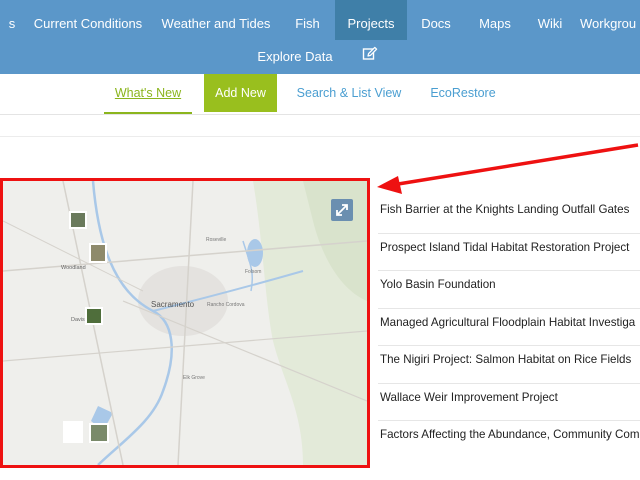  Describe the element at coordinates (88, 20) in the screenshot. I see `nav-item-current-conditions: Current Conditions` at that location.